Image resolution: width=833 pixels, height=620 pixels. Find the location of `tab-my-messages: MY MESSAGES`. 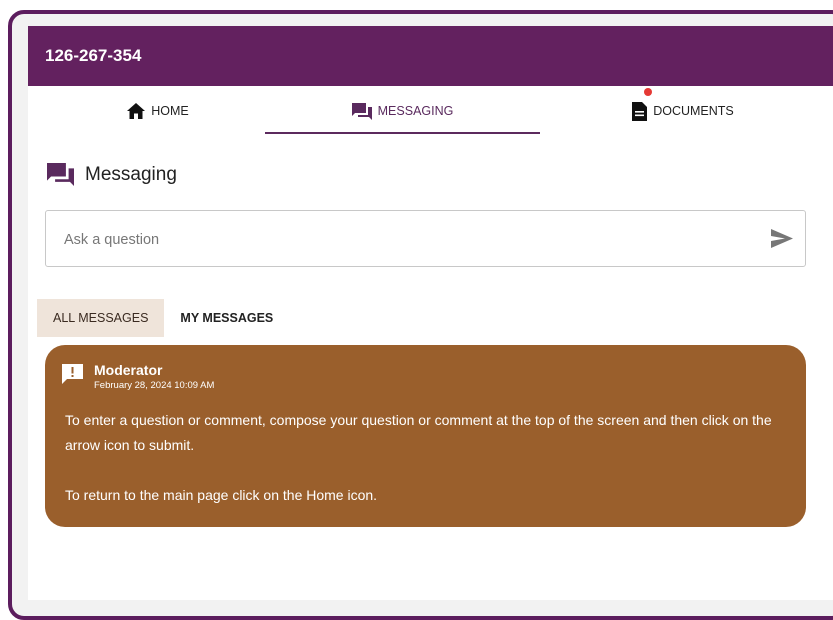

tab-my-messages: MY MESSAGES is located at coordinates (226, 318).